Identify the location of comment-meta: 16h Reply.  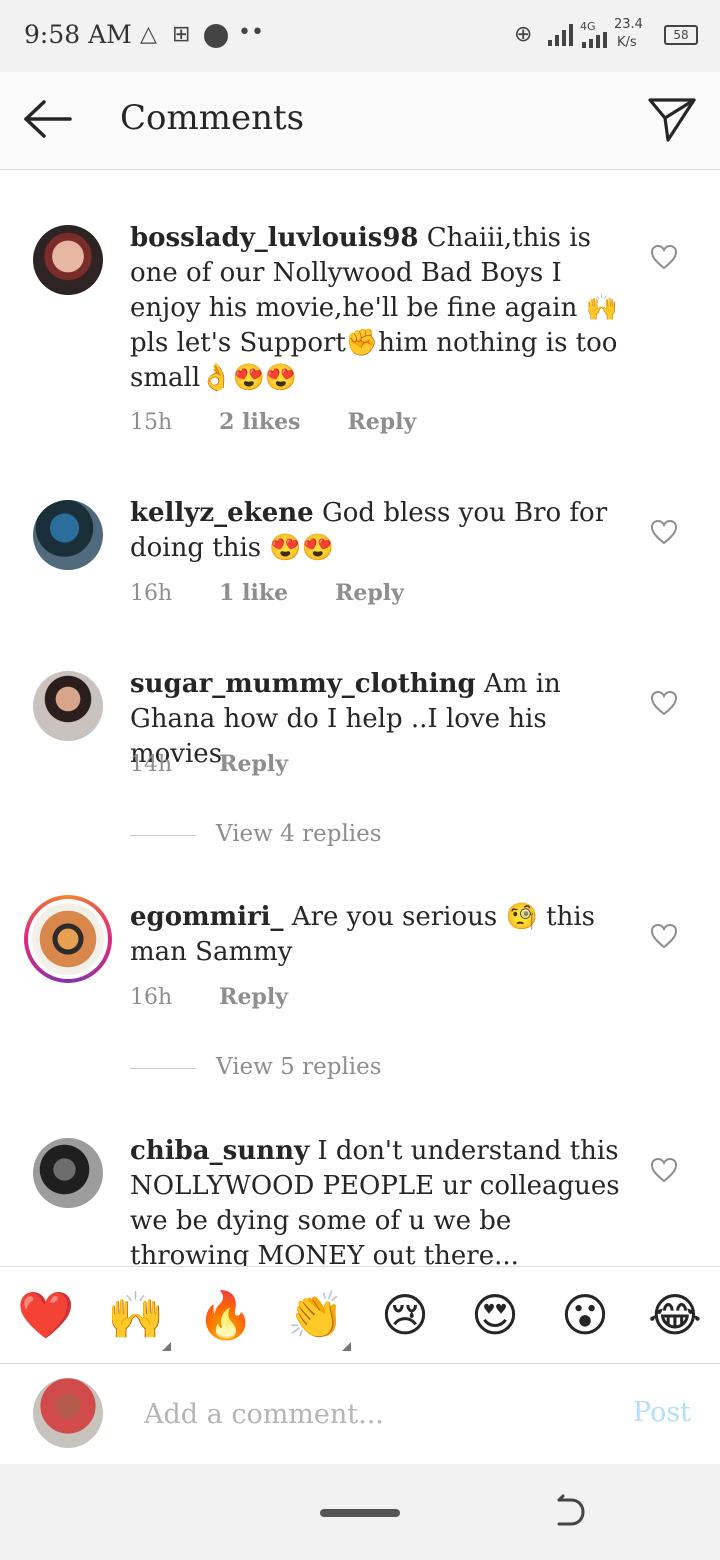
(229, 997).